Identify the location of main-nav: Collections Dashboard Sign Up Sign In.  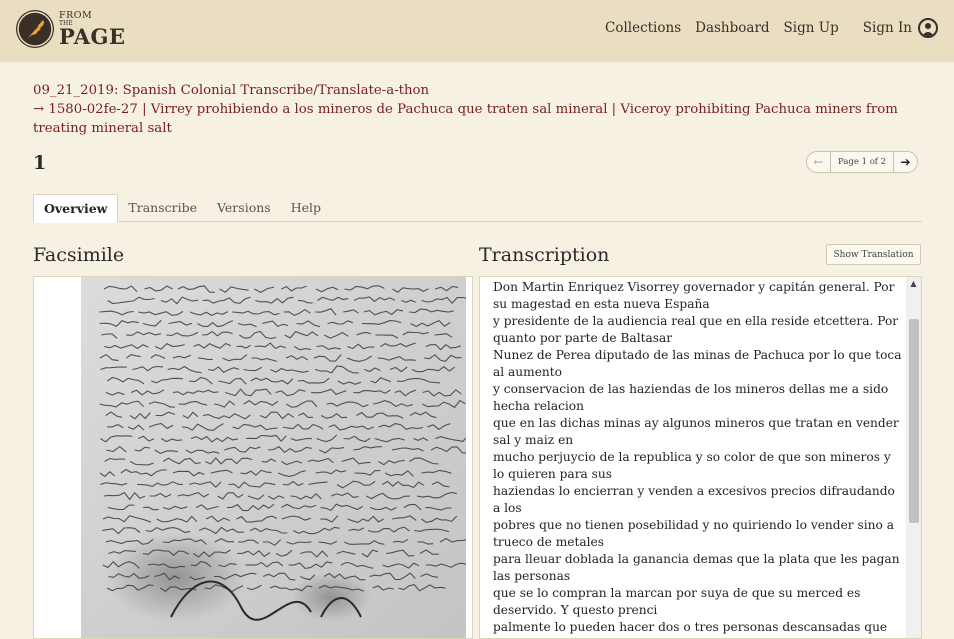
(764, 28).